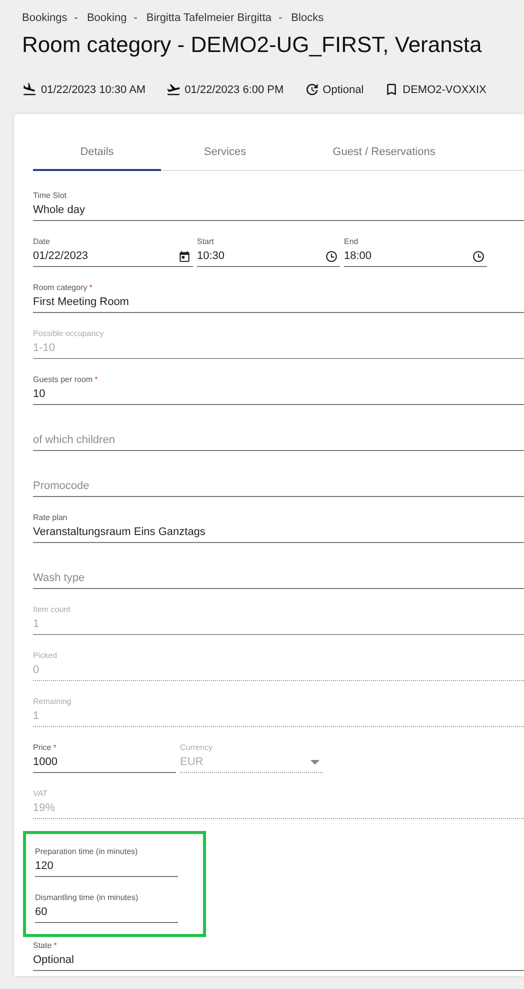  What do you see at coordinates (278, 394) in the screenshot?
I see `input-field: 10` at bounding box center [278, 394].